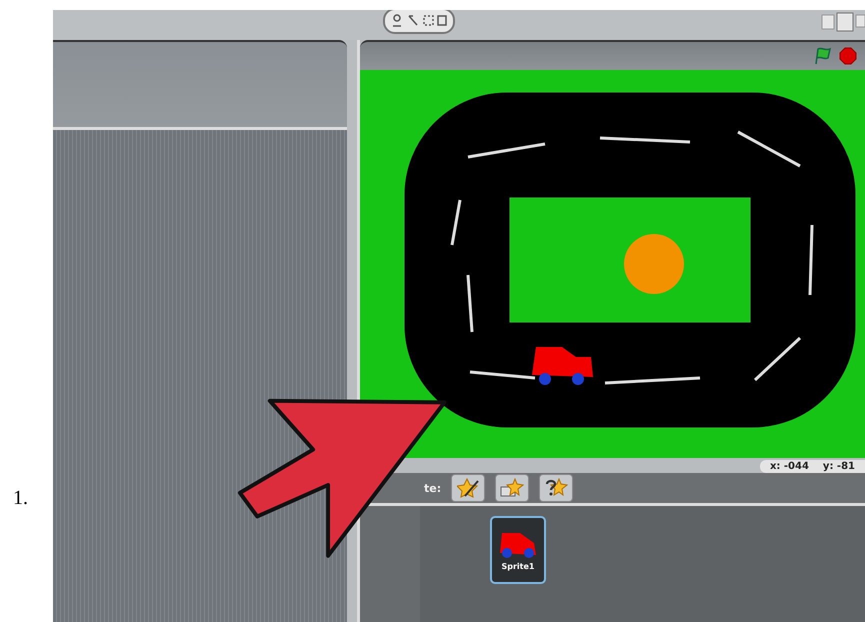  I want to click on random-sprite-button, so click(556, 488).